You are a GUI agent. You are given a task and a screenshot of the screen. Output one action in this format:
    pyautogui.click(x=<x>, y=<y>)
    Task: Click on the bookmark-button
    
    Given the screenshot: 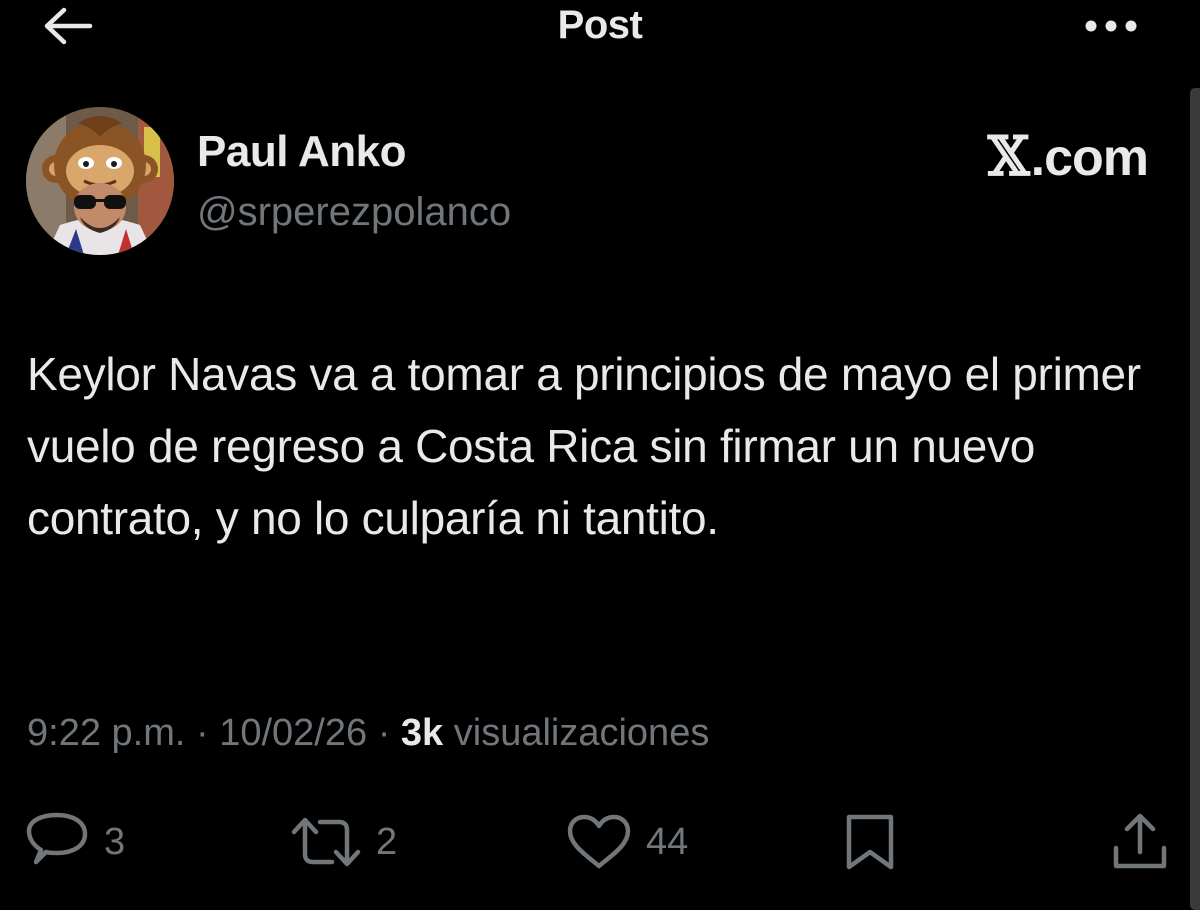 What is the action you would take?
    pyautogui.click(x=870, y=842)
    